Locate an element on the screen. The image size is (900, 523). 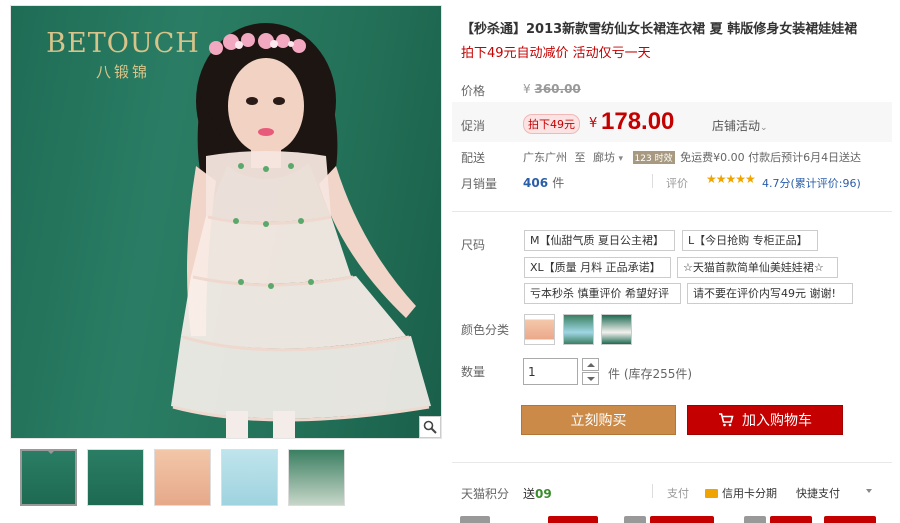
points-label: 天猫积分 is located at coordinates (485, 494).